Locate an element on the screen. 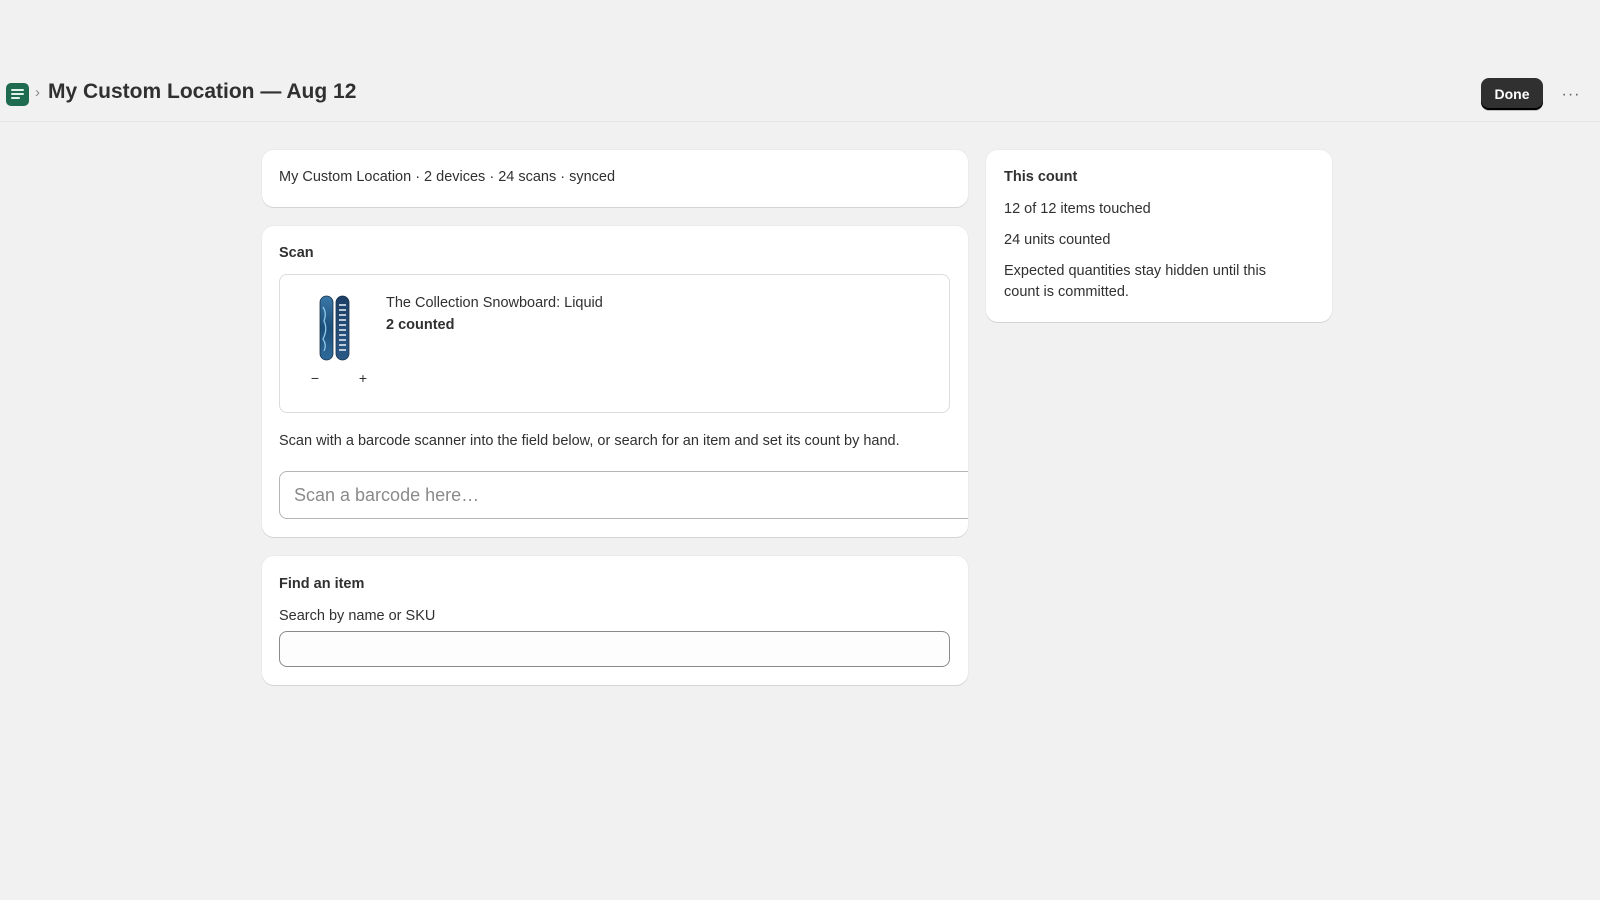  units-counted: 24 units counted is located at coordinates (1057, 240).